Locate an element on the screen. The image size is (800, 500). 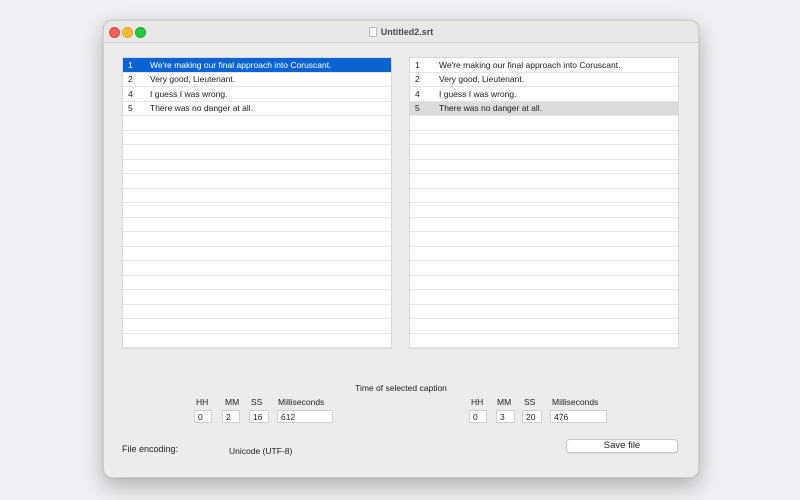
left-ss-field: 16 is located at coordinates (259, 416).